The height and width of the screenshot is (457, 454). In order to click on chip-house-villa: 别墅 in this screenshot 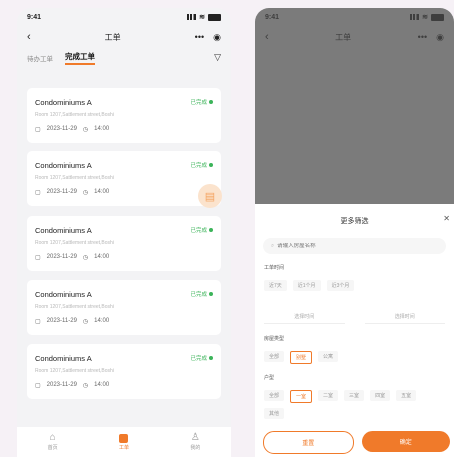, I will do `click(301, 357)`.